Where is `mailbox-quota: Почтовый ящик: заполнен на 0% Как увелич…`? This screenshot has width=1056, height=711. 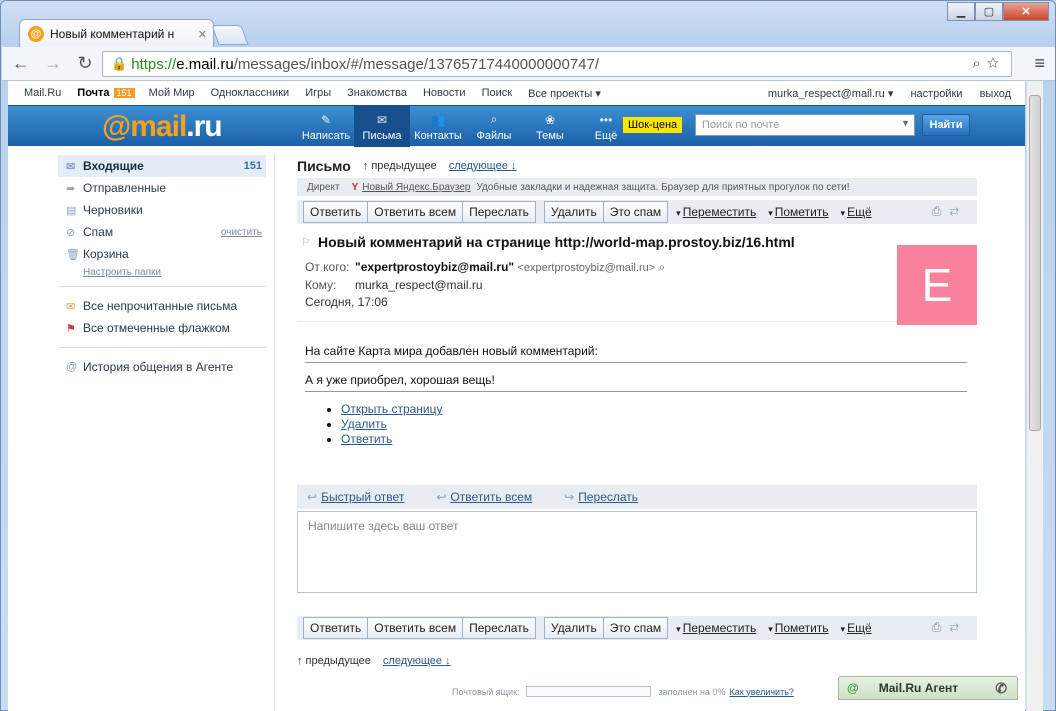 mailbox-quota: Почтовый ящик: заполнен на 0% Как увелич… is located at coordinates (623, 691).